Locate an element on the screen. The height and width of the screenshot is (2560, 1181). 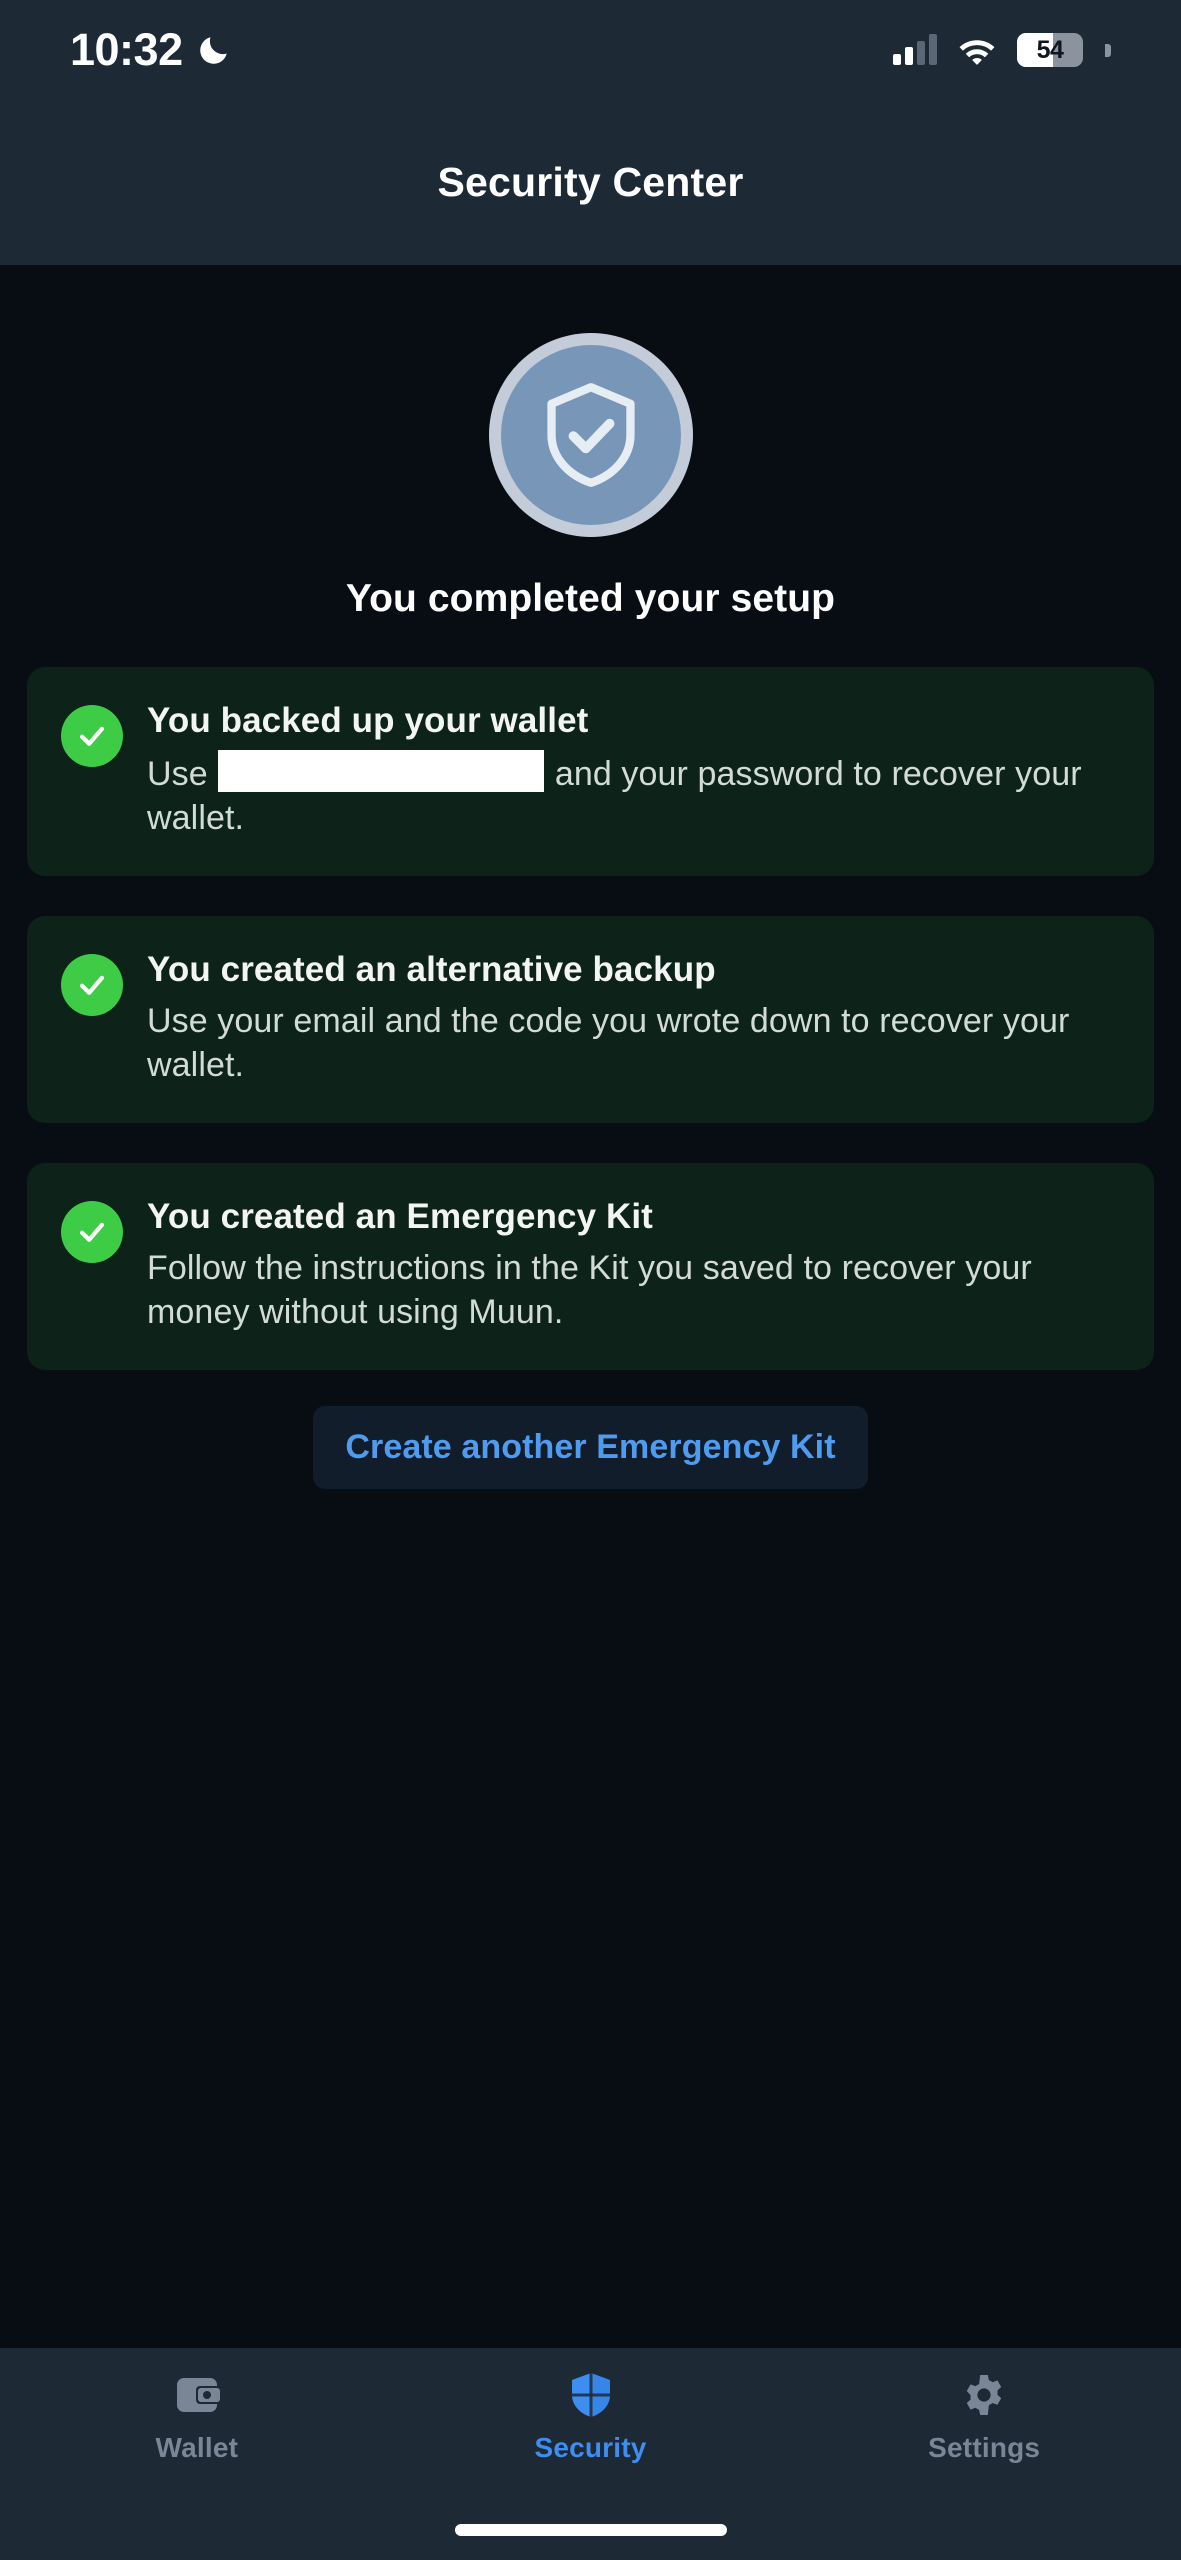
card-description-before: Use is located at coordinates (182, 773).